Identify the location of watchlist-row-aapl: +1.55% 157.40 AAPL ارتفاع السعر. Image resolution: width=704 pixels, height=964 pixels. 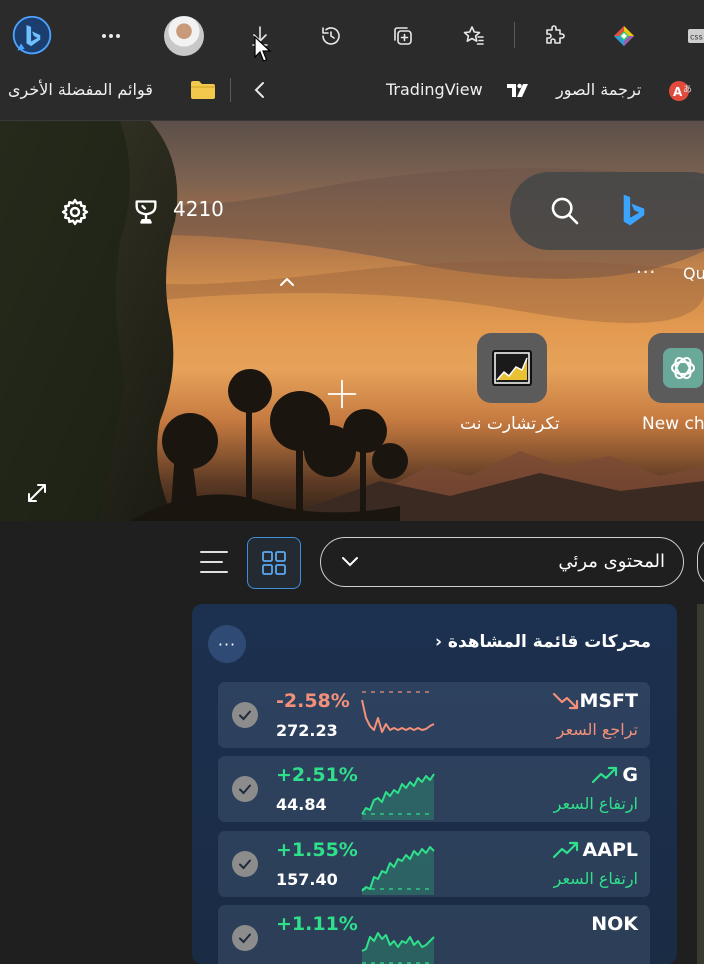
(434, 864).